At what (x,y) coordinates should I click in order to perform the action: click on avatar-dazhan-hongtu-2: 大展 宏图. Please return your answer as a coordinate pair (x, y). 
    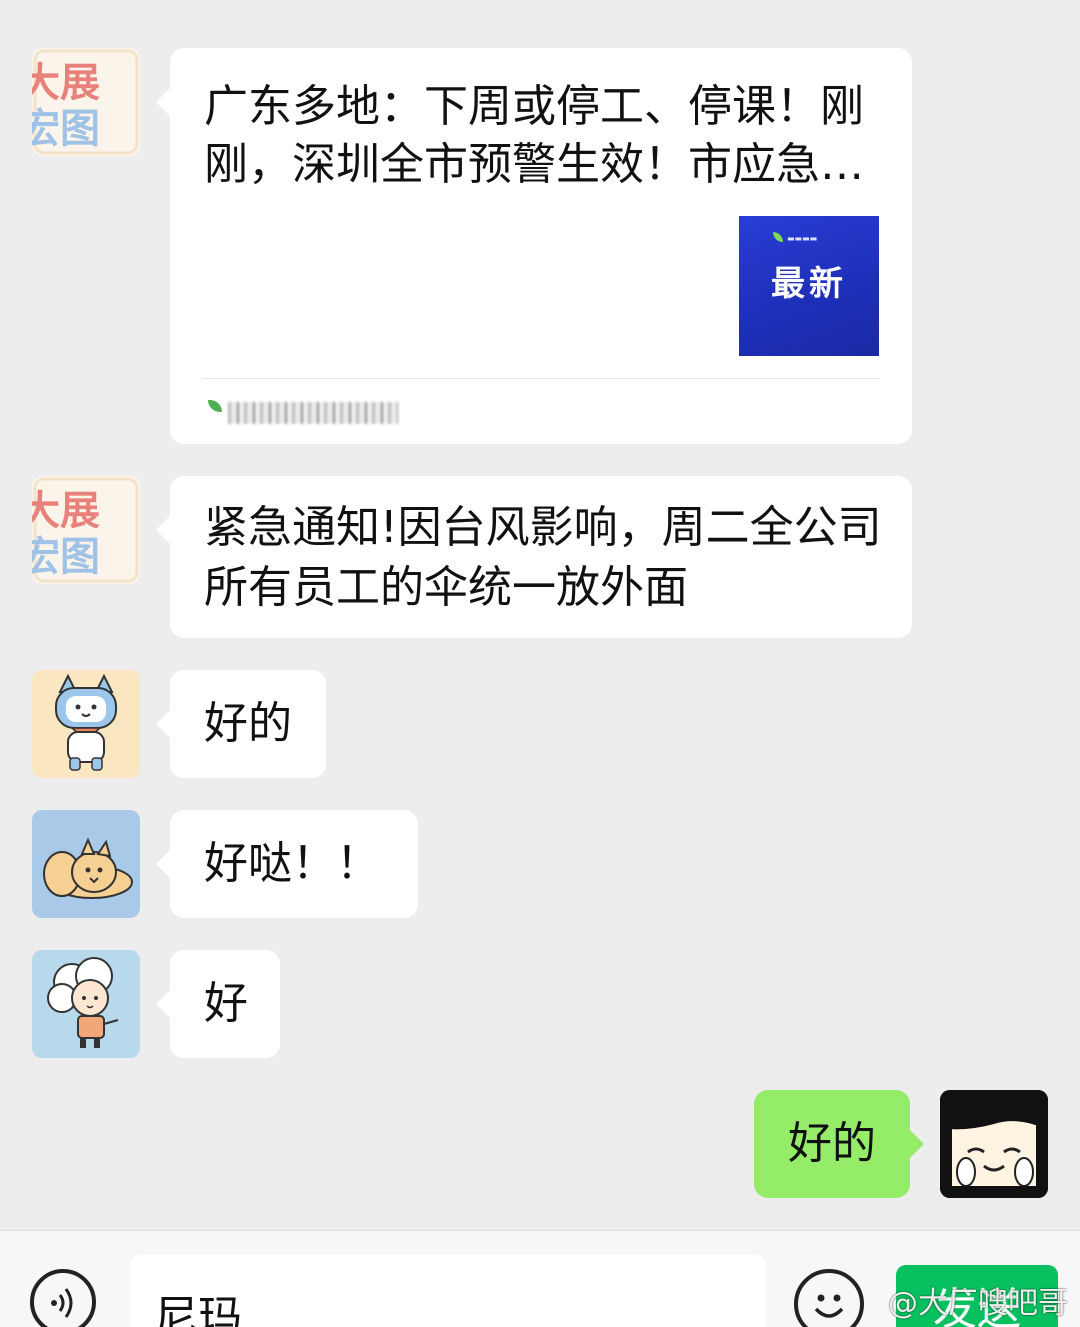
    Looking at the image, I should click on (86, 530).